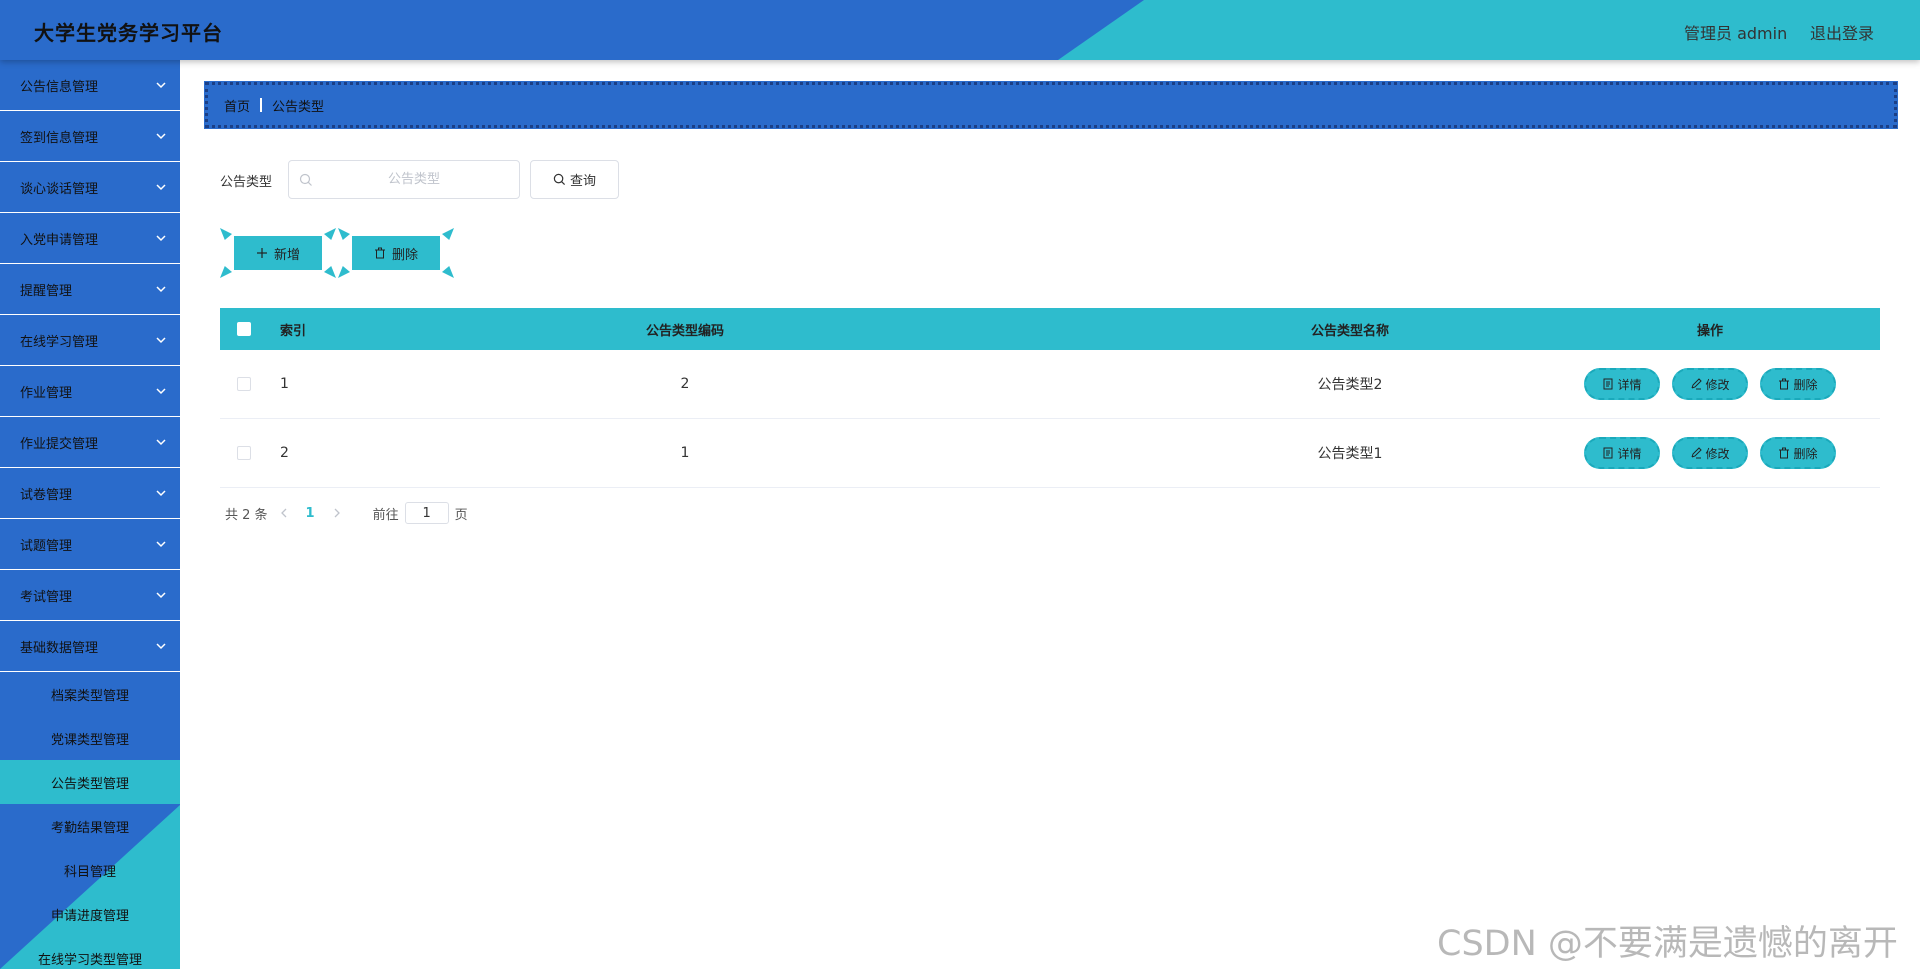 The width and height of the screenshot is (1920, 969). What do you see at coordinates (90, 391) in the screenshot?
I see `sidebar-item-homework: 作业管理` at bounding box center [90, 391].